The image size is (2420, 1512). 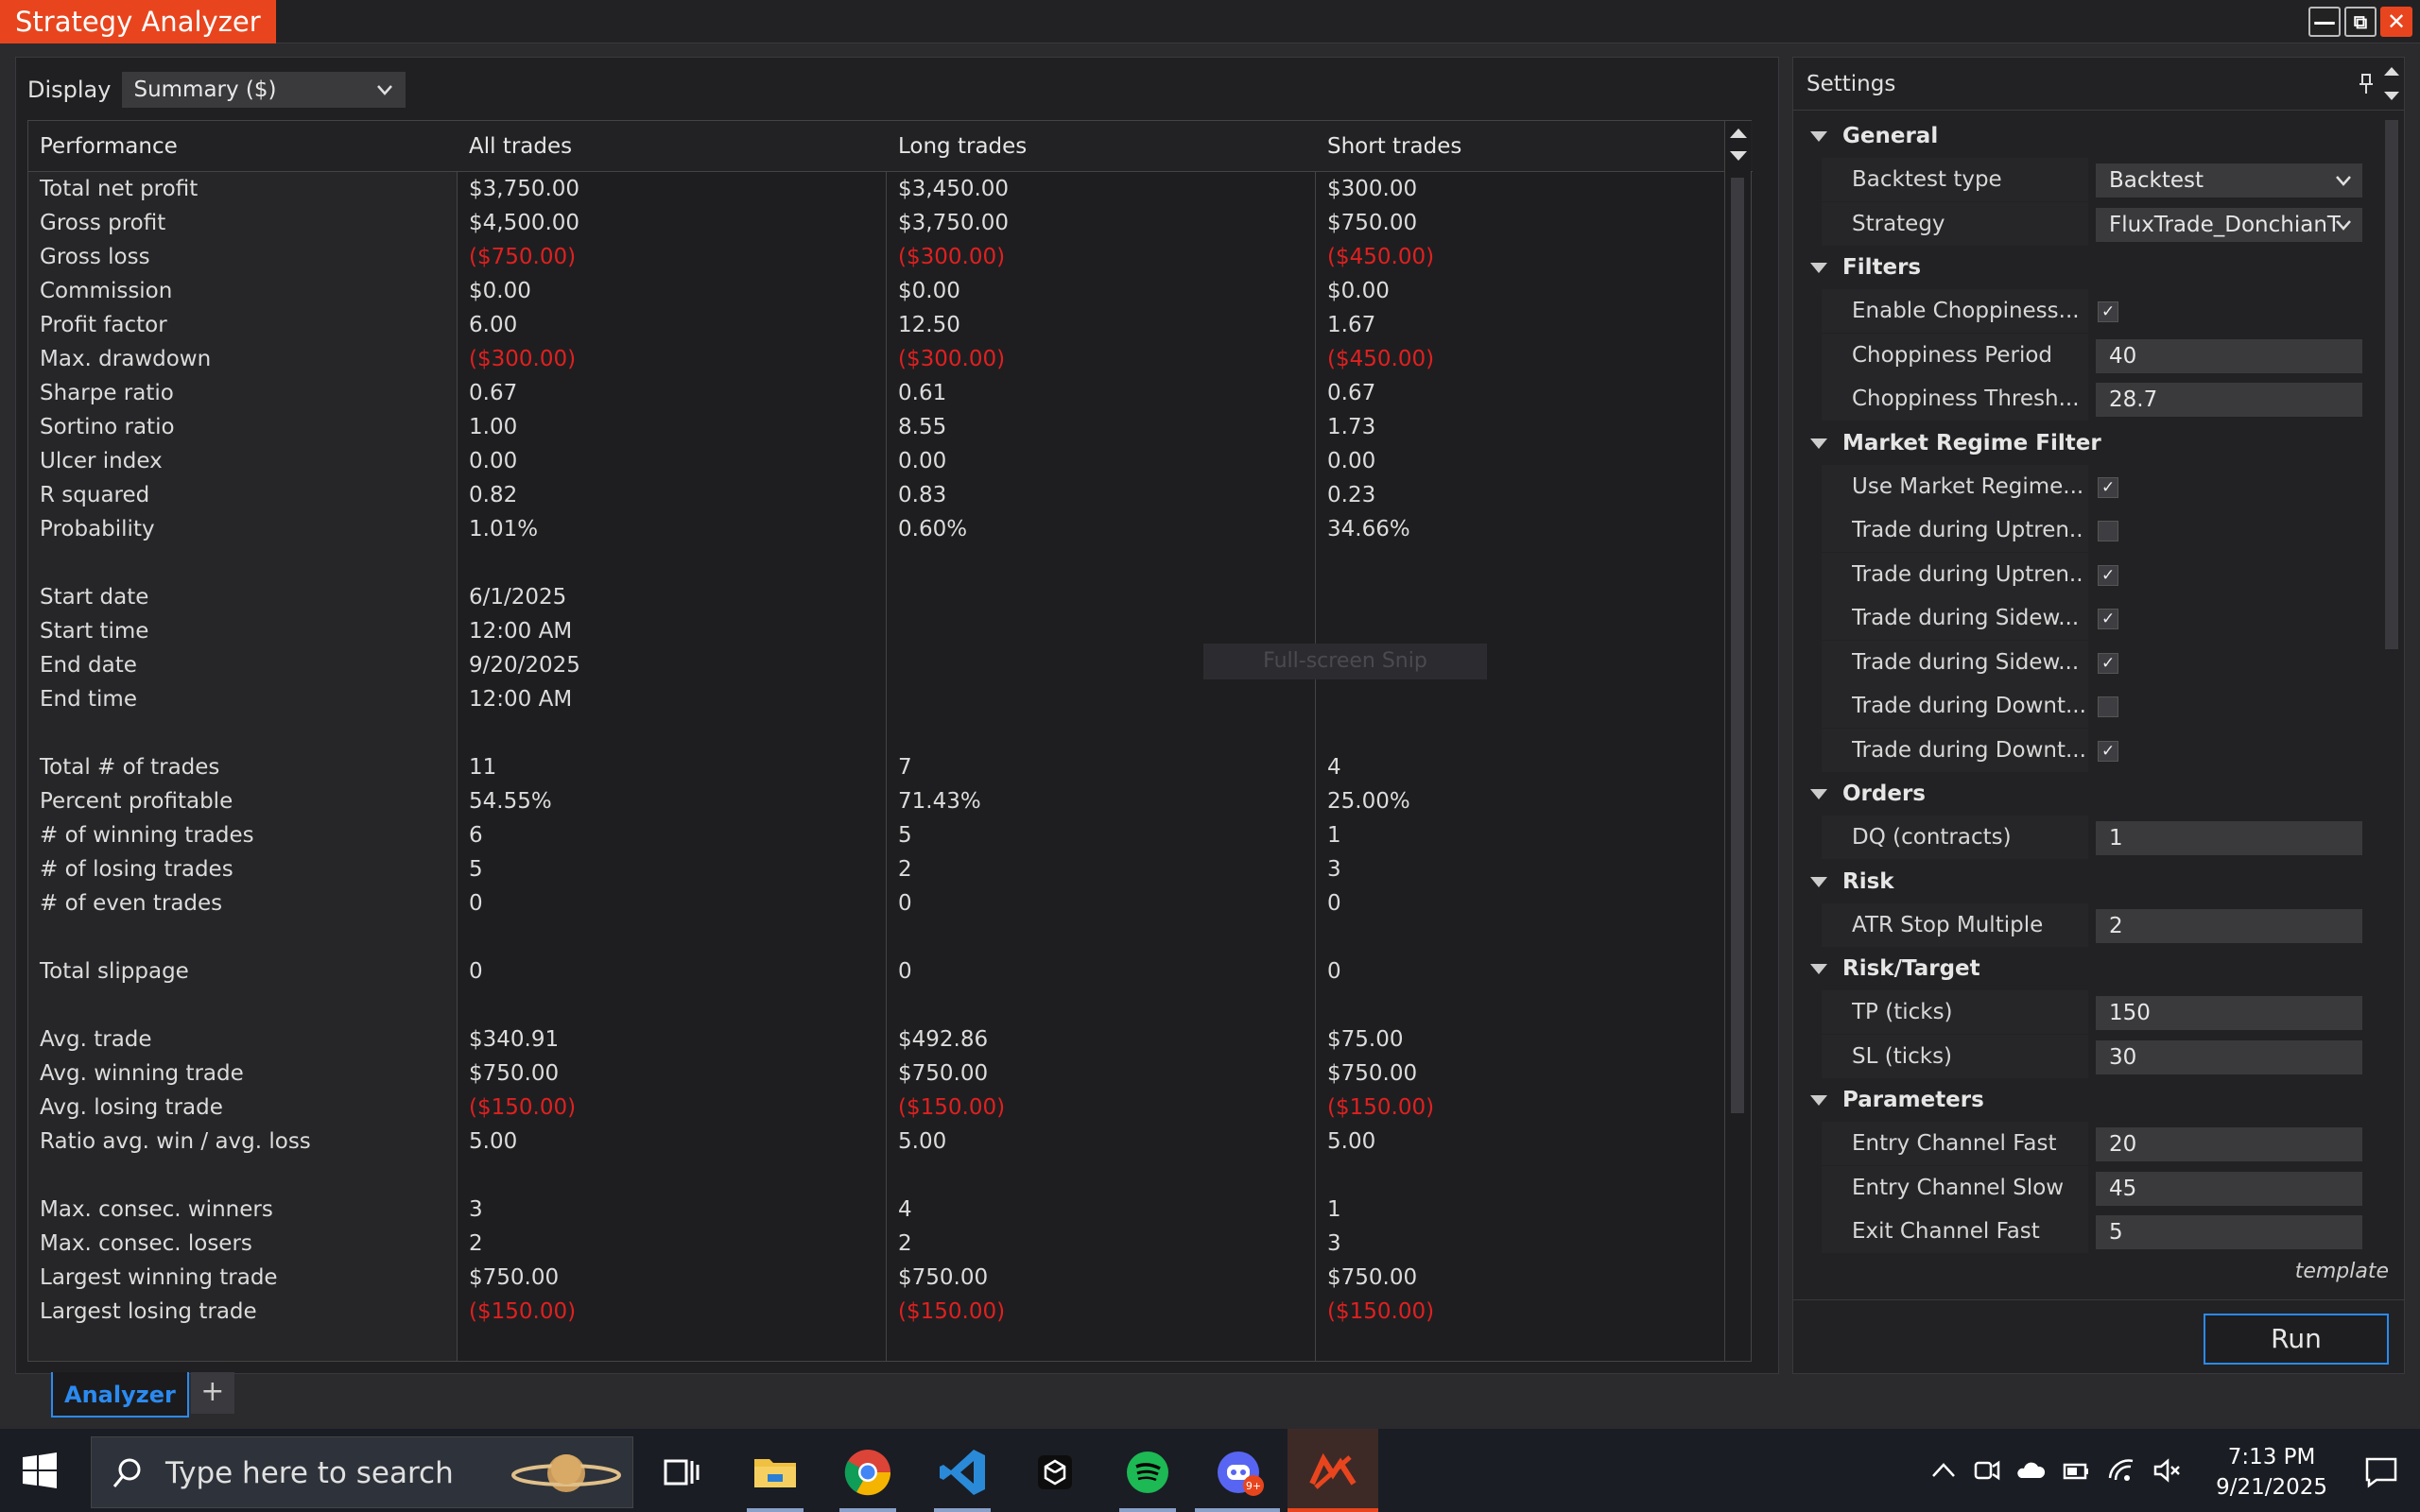 What do you see at coordinates (88, 699) in the screenshot?
I see `metric-label: End time` at bounding box center [88, 699].